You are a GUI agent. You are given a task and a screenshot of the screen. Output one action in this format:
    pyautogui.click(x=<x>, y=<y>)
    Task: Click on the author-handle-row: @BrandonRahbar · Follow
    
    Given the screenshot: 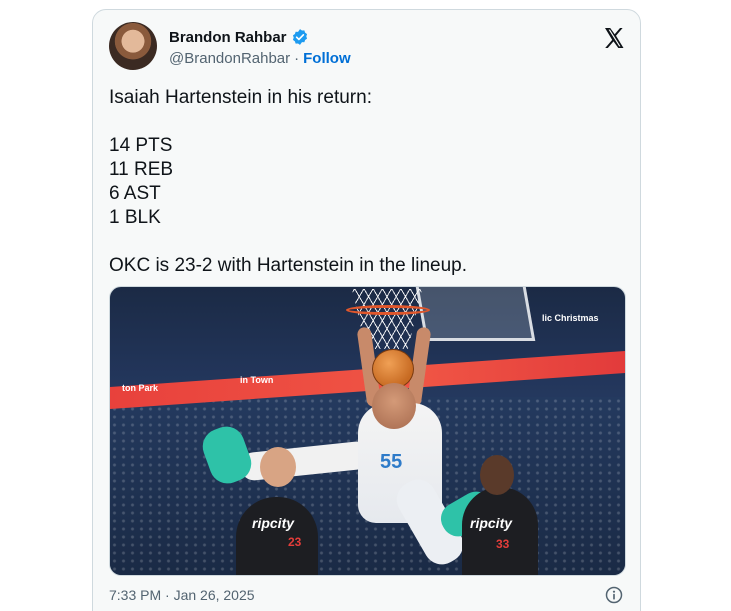 What is the action you would take?
    pyautogui.click(x=260, y=58)
    